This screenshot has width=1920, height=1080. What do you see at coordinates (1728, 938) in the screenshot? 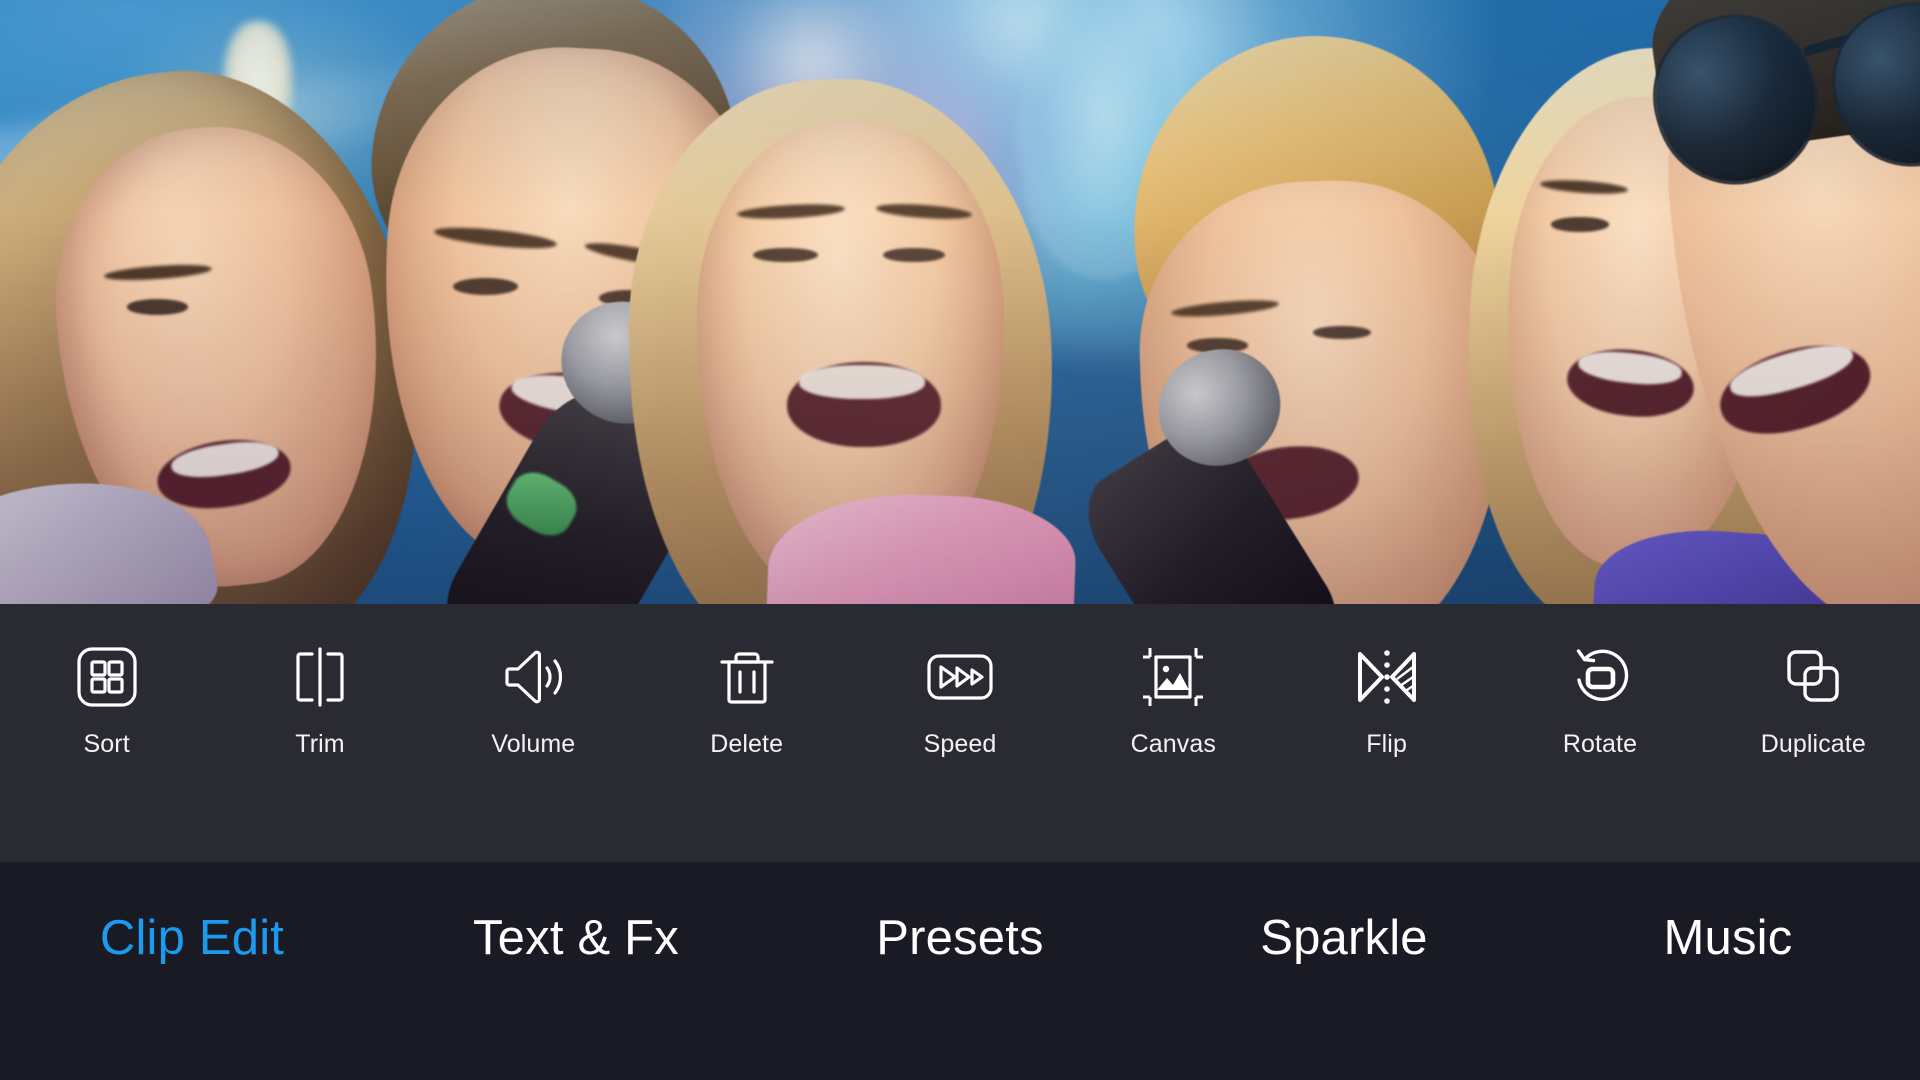
I see `nav-item-music: Music` at bounding box center [1728, 938].